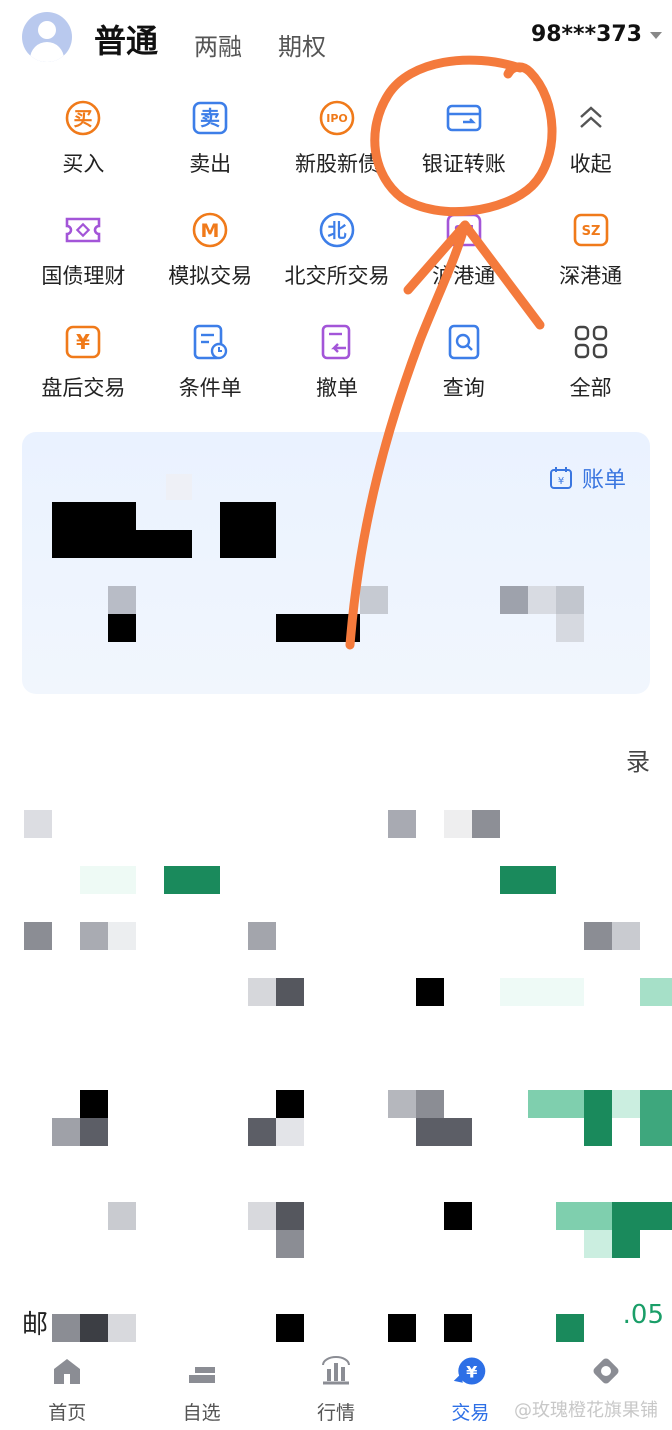 This screenshot has height=1430, width=672. What do you see at coordinates (590, 164) in the screenshot?
I see `function-label: 收起` at bounding box center [590, 164].